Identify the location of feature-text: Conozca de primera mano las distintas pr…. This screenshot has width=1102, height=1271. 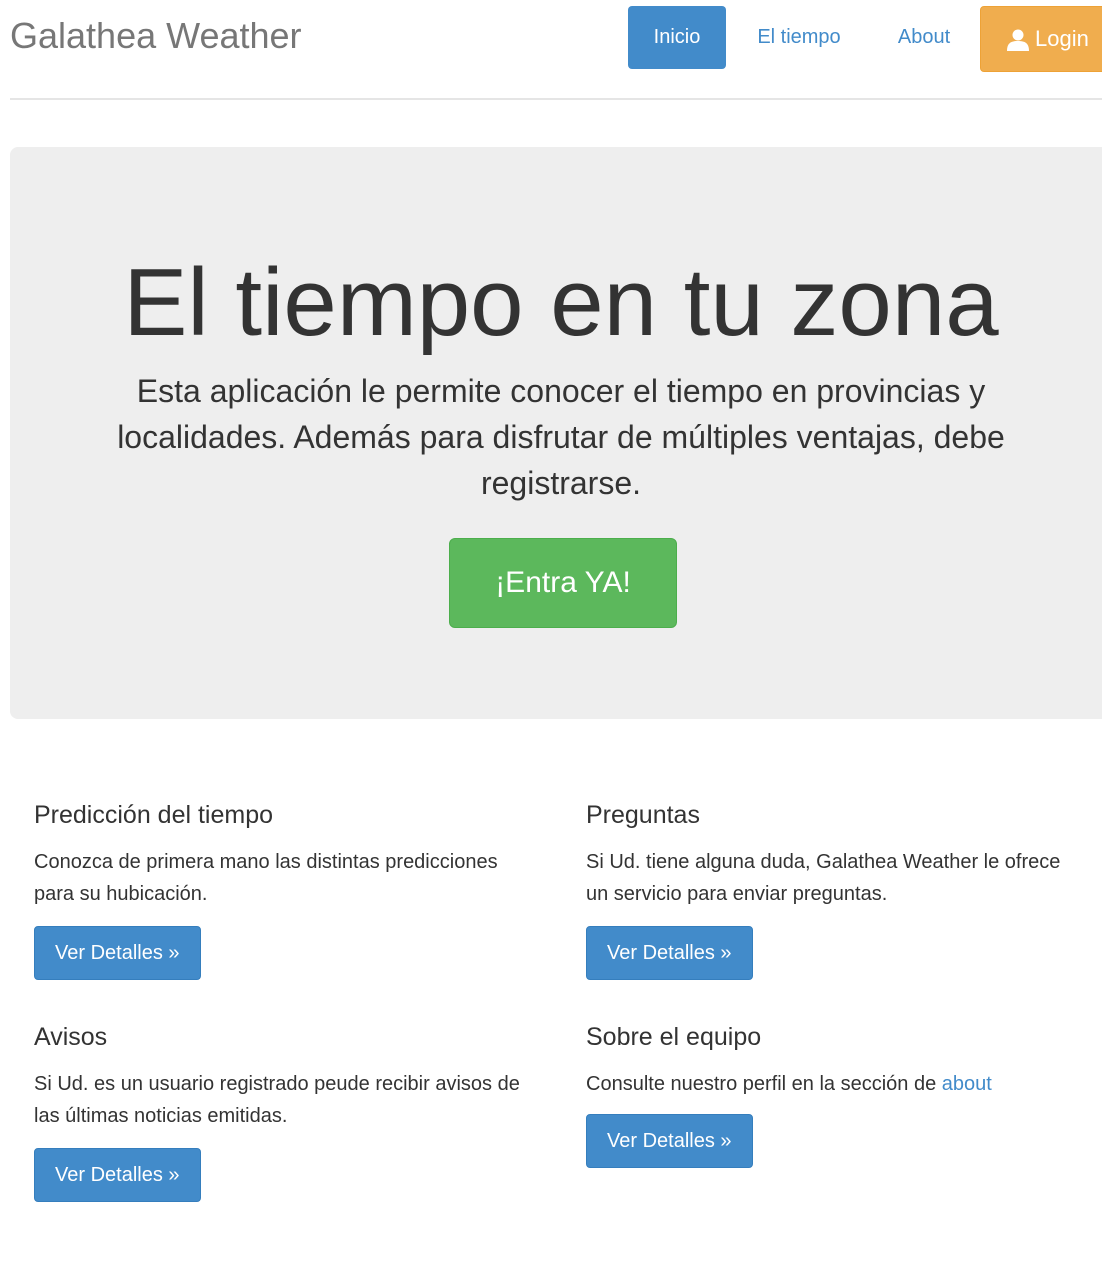
(266, 878).